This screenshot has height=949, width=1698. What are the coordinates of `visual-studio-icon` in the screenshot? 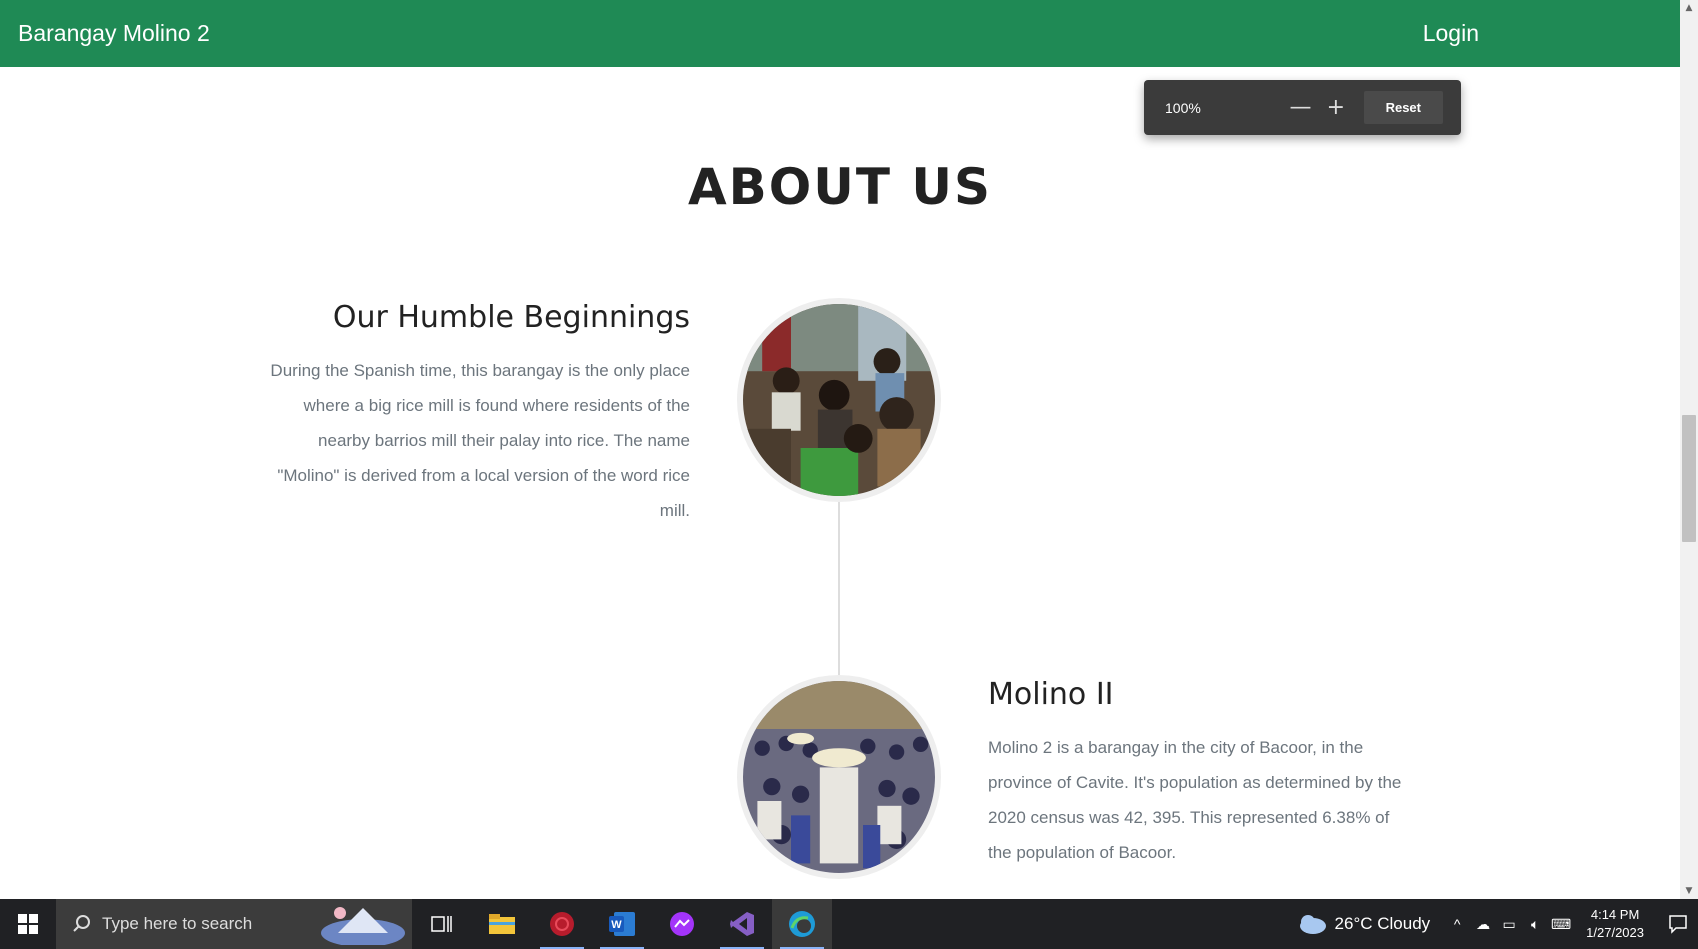 It's located at (742, 924).